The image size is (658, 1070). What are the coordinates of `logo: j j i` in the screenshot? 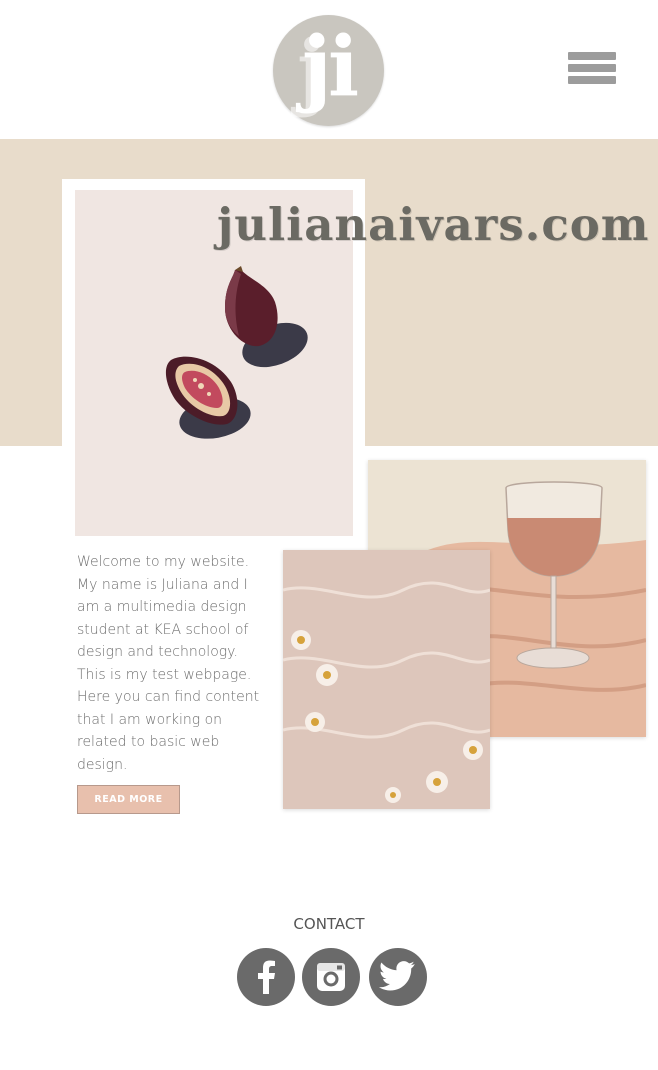 It's located at (328, 70).